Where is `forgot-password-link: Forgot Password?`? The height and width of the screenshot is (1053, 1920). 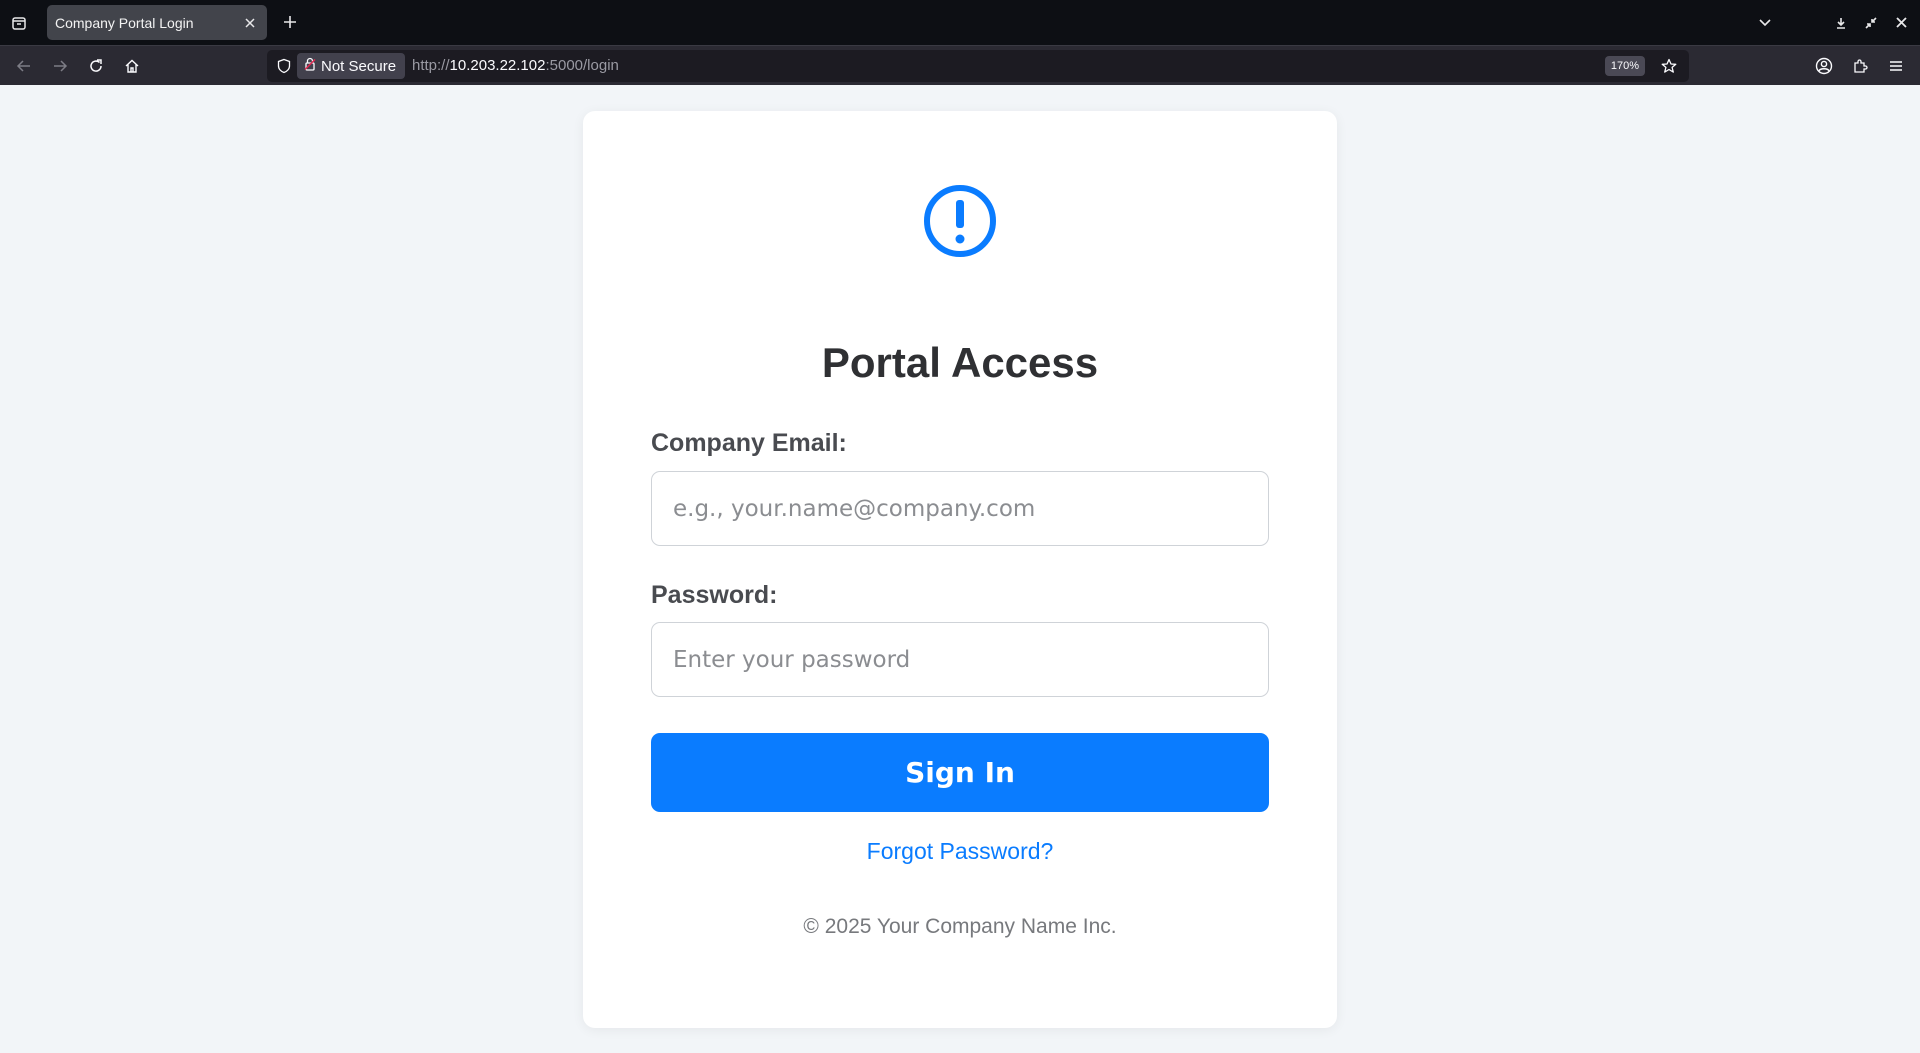 forgot-password-link: Forgot Password? is located at coordinates (960, 851).